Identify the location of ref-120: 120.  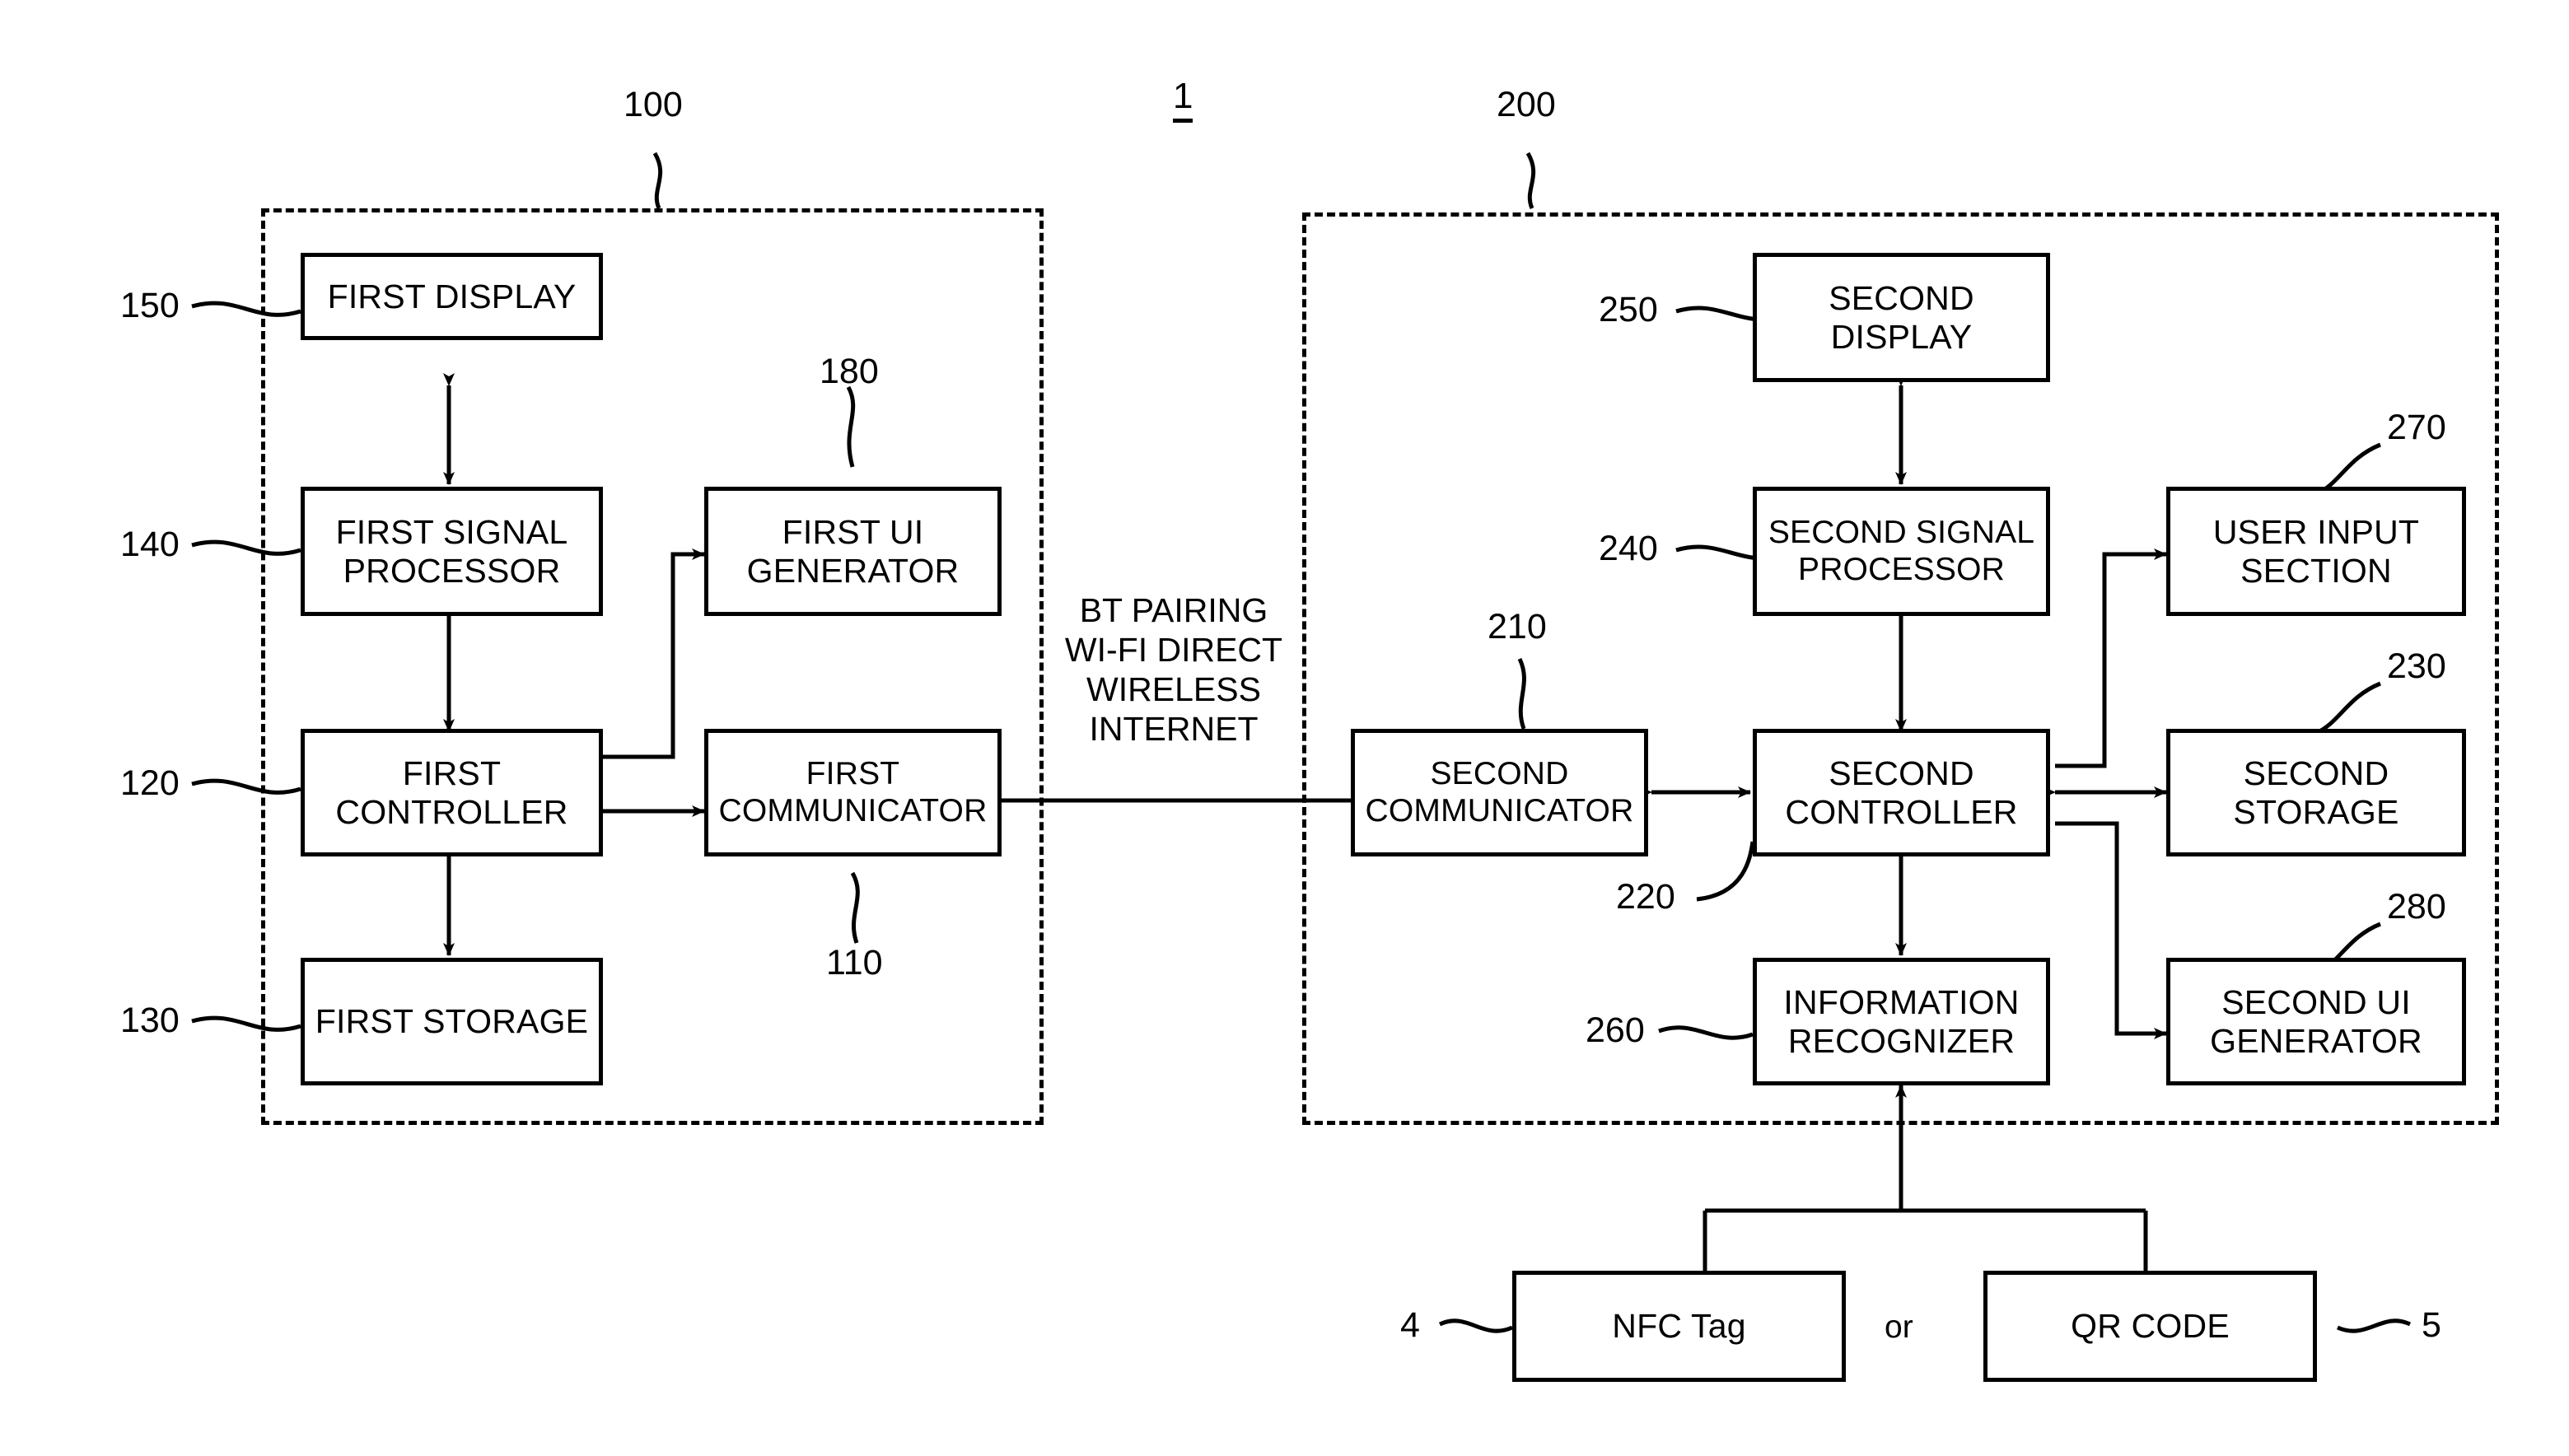
(150, 783).